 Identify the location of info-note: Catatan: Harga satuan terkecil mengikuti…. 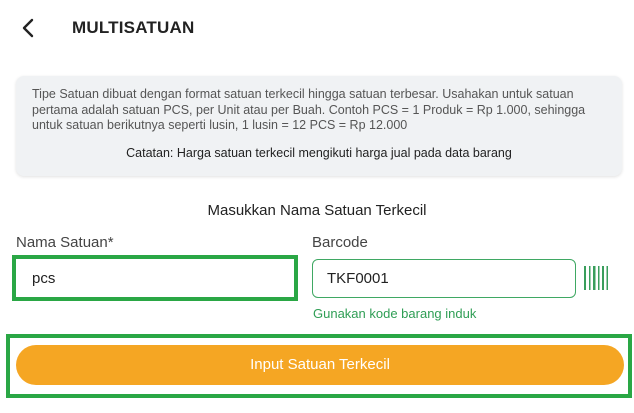
(319, 153).